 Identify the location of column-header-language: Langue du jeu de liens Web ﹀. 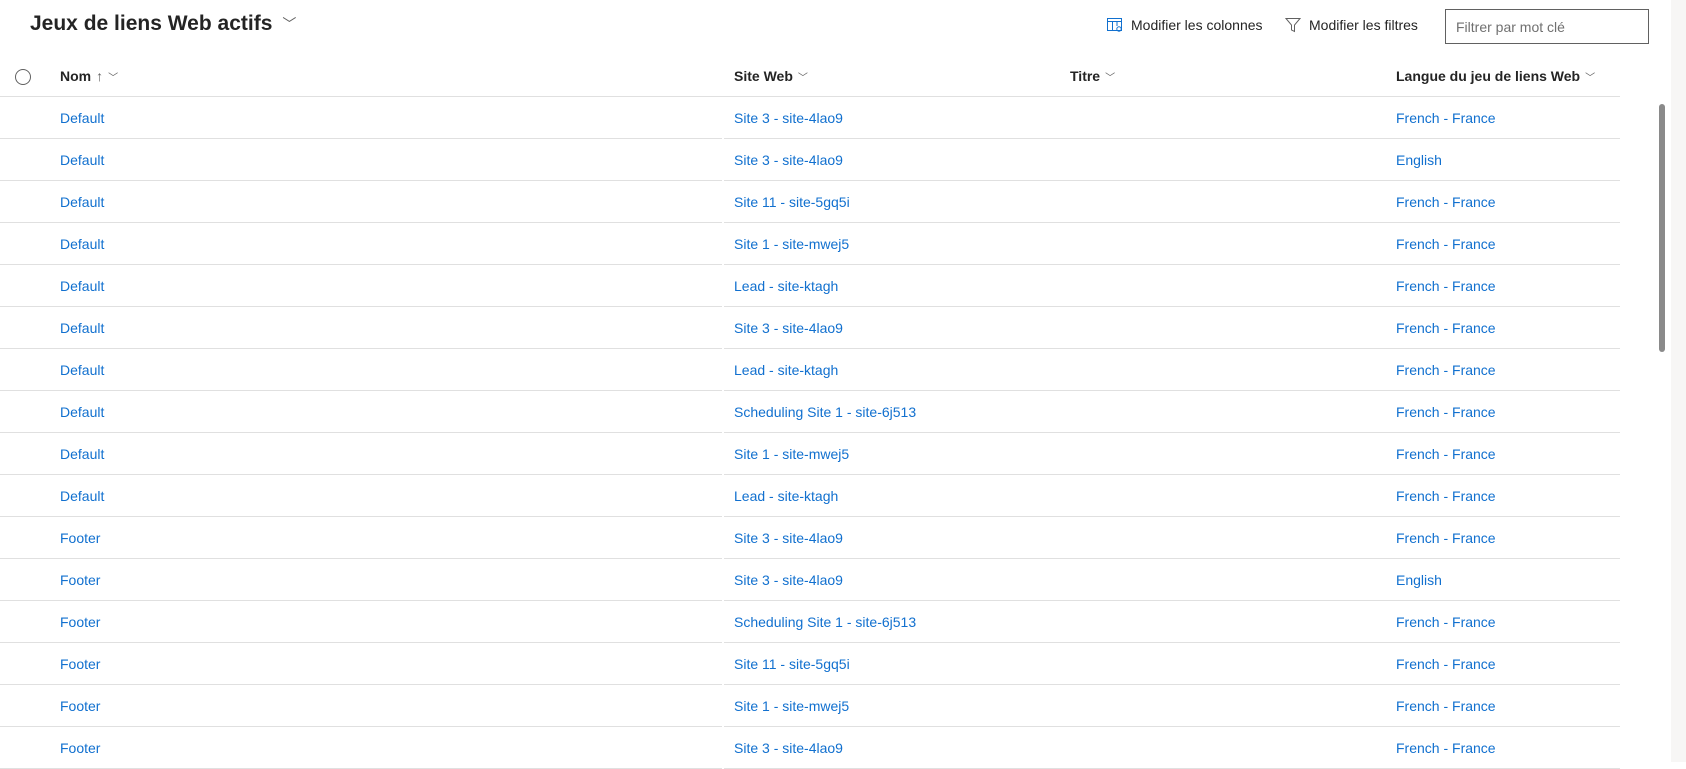
(1495, 76).